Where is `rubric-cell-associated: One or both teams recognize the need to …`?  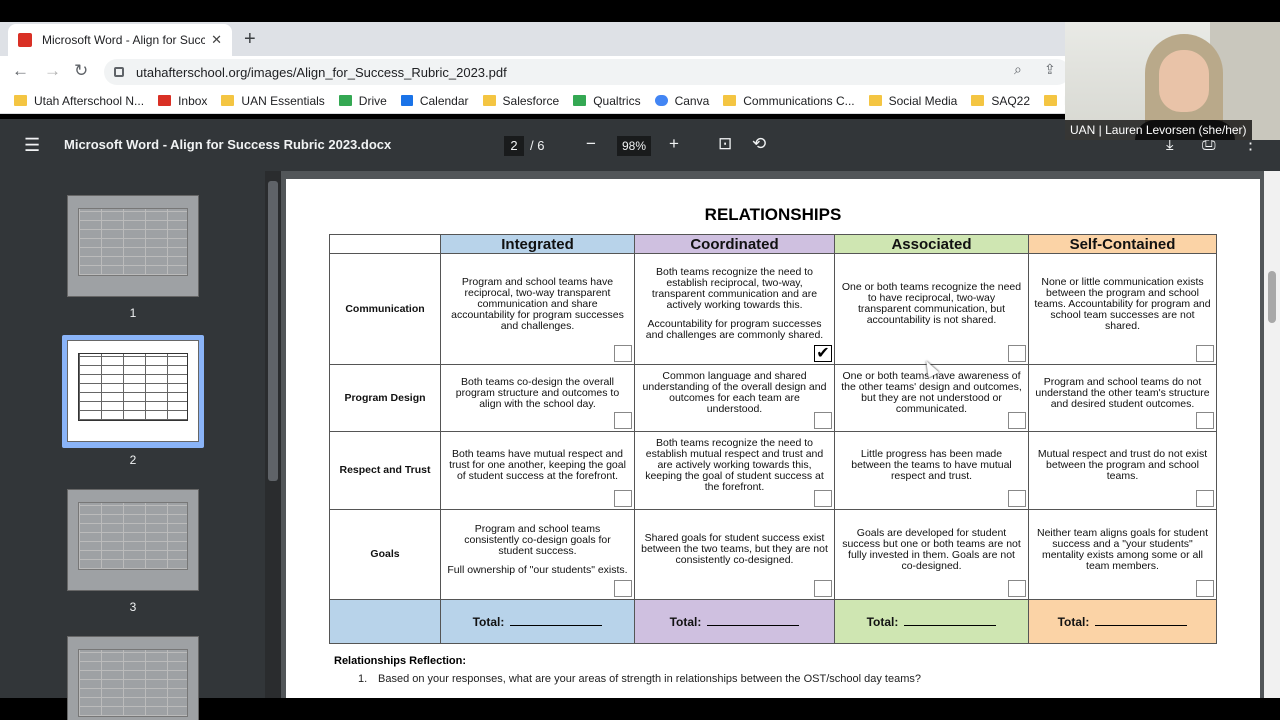 rubric-cell-associated: One or both teams recognize the need to … is located at coordinates (931, 309).